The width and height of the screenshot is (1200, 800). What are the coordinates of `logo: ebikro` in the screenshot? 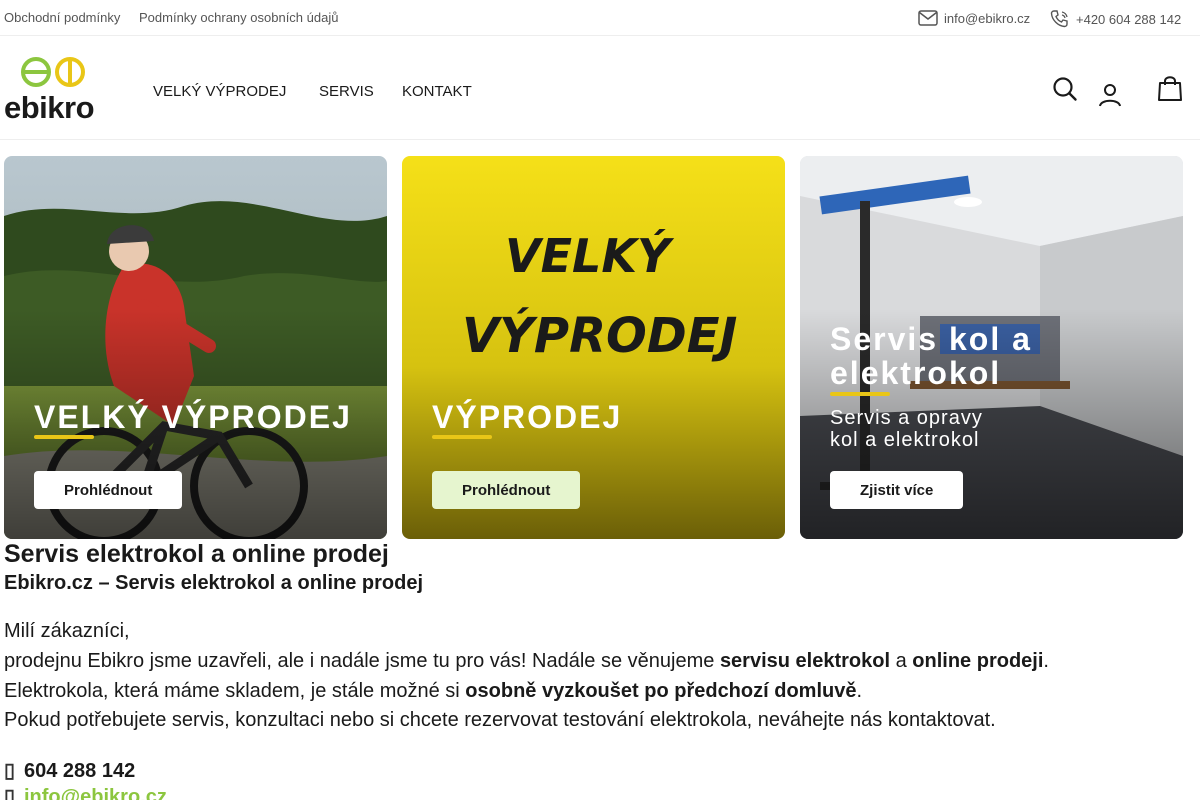 It's located at (54, 90).